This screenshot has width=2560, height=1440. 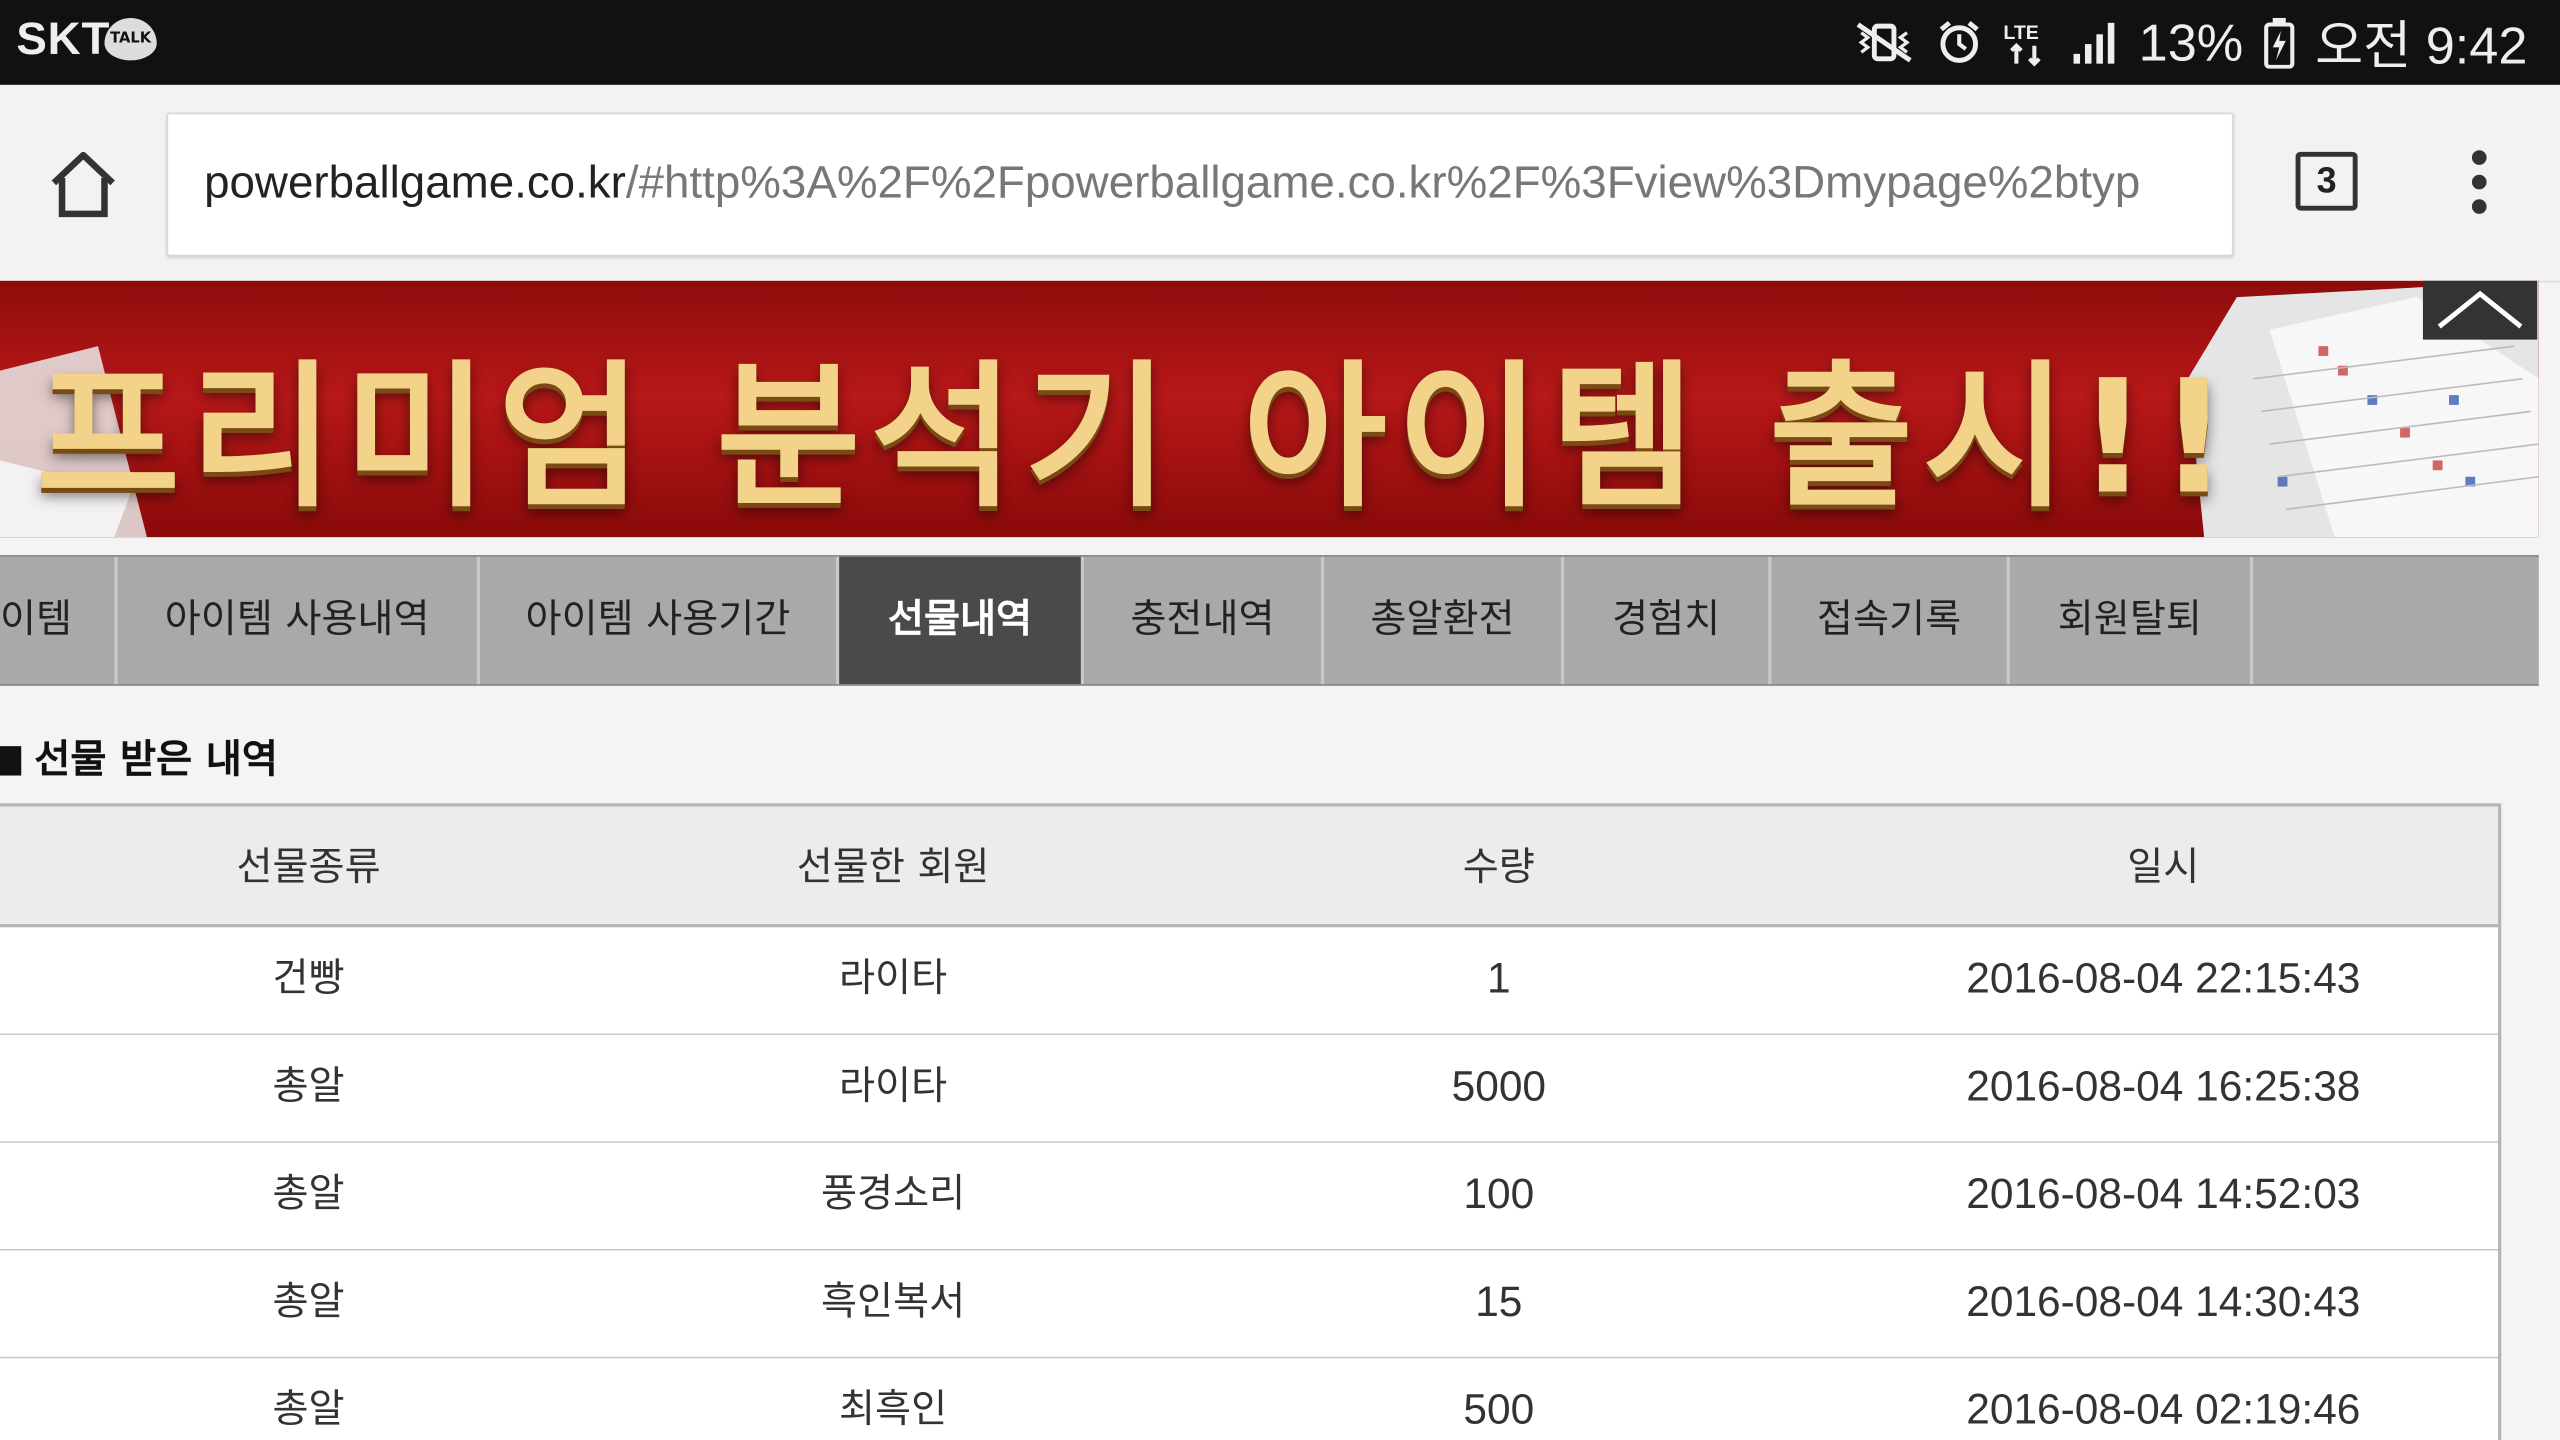 I want to click on tab-bullet-exchange: 총알환전, so click(x=1444, y=620).